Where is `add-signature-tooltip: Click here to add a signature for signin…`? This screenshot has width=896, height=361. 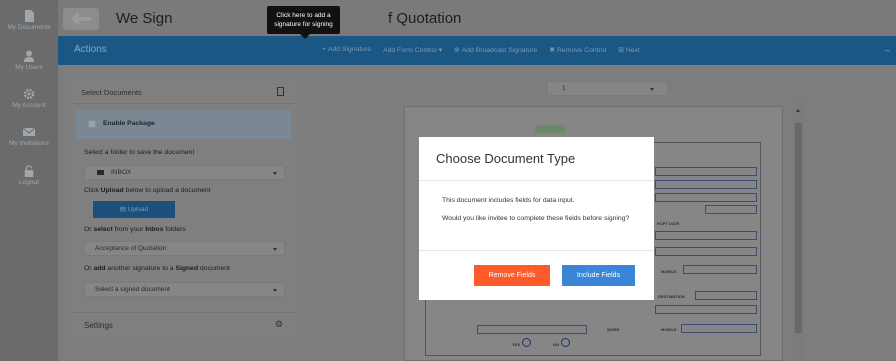 add-signature-tooltip: Click here to add a signature for signin… is located at coordinates (303, 22).